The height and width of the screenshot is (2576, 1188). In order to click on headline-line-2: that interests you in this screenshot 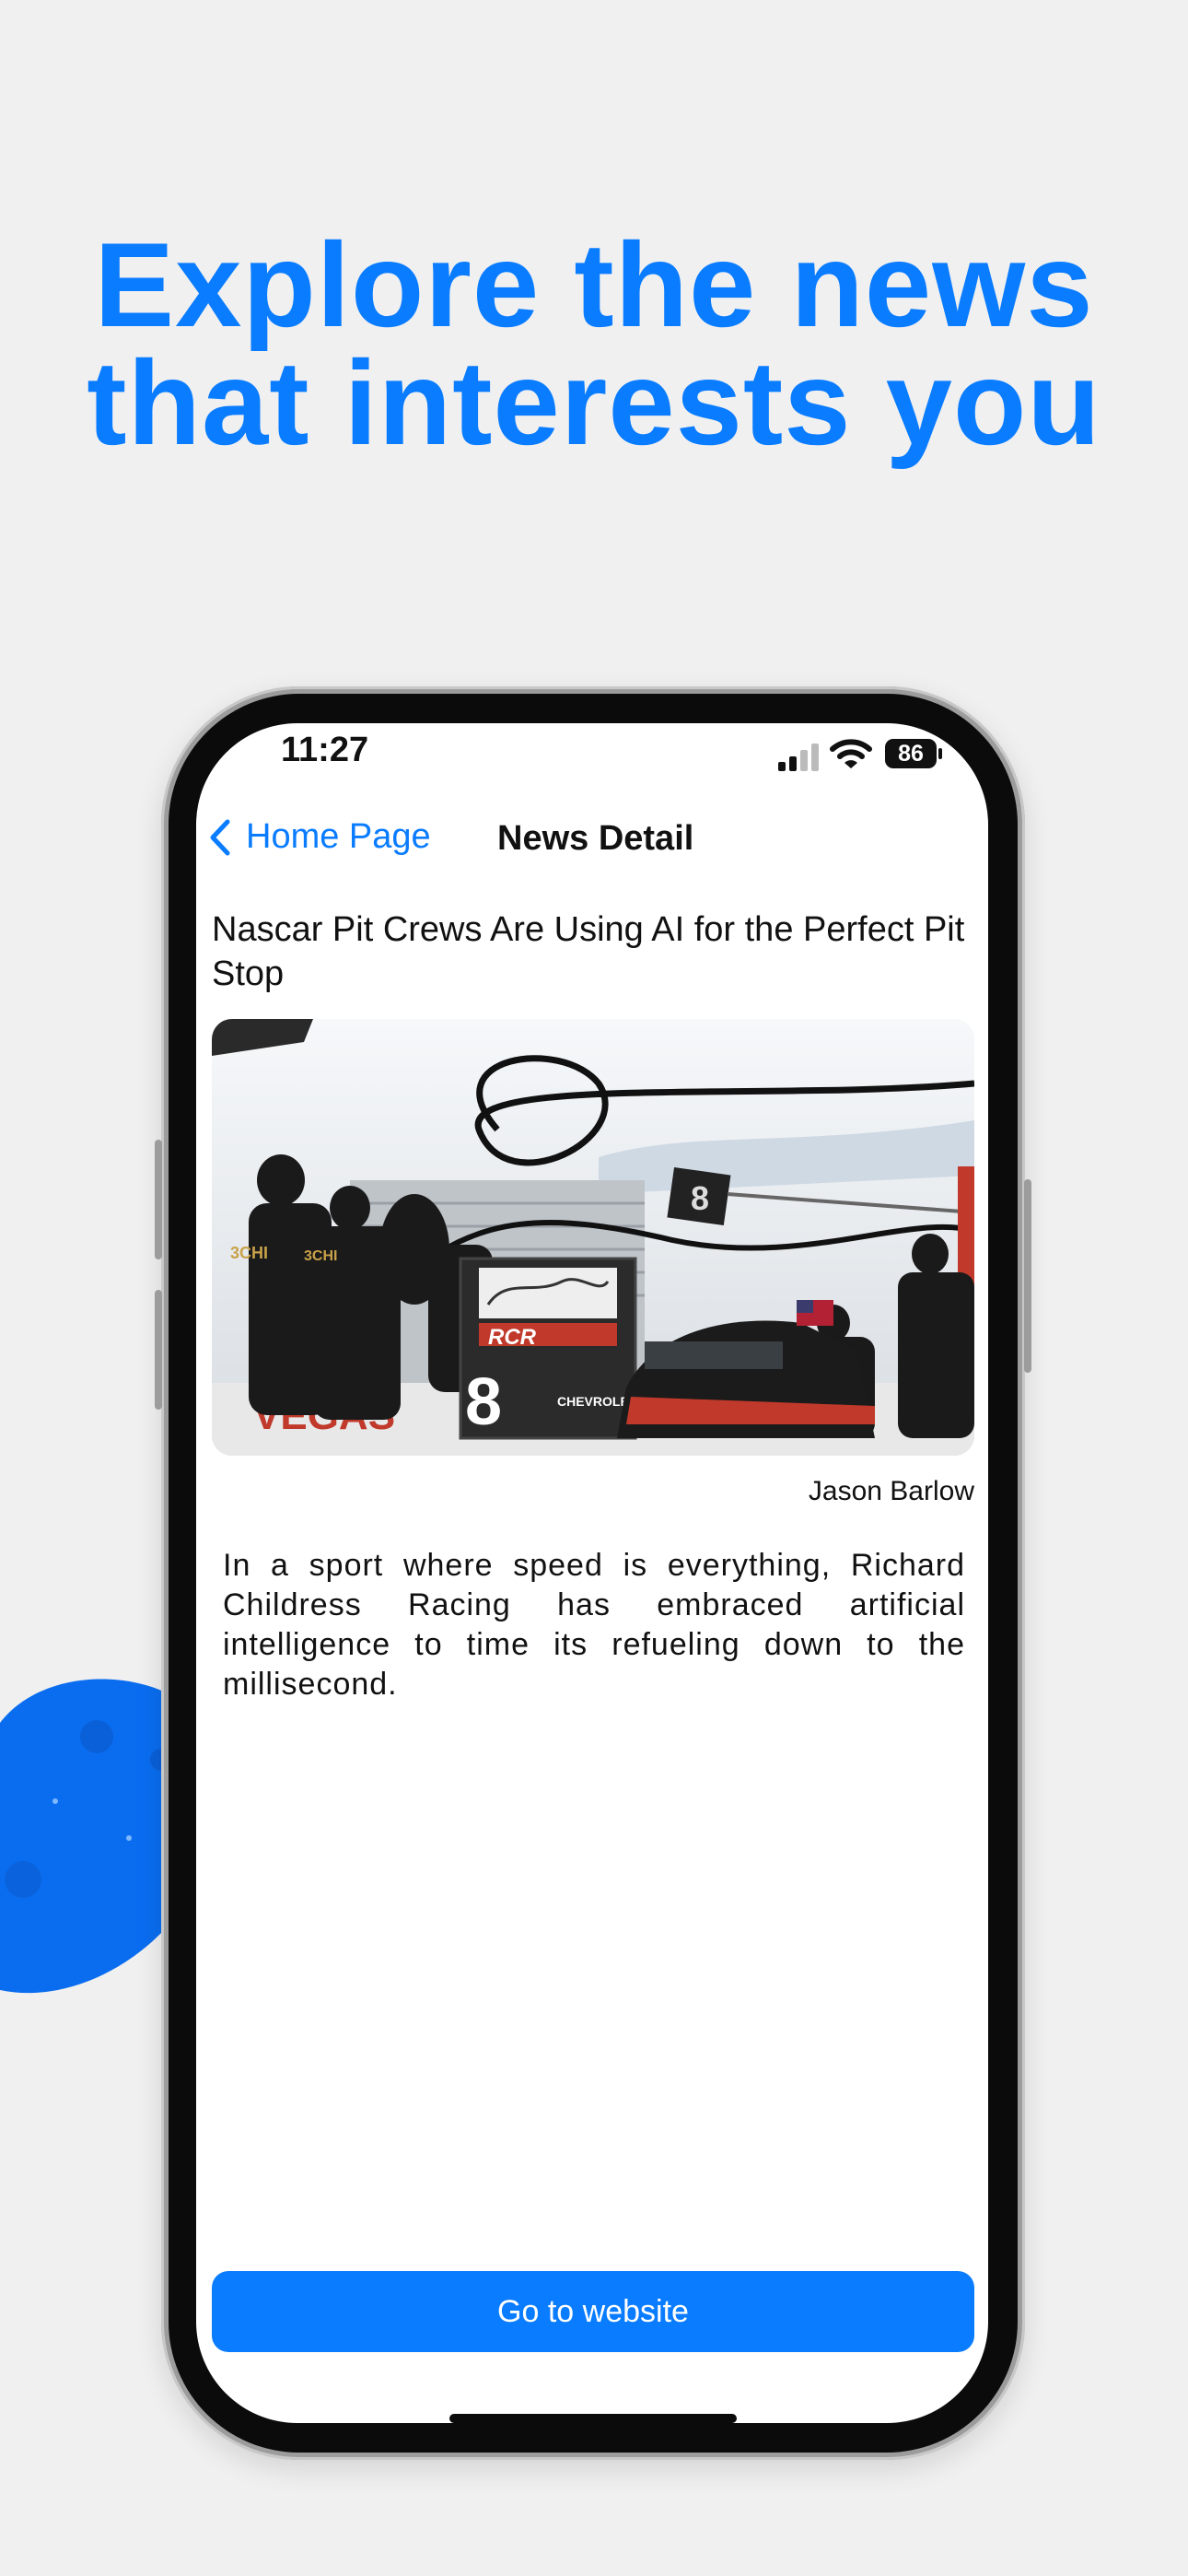, I will do `click(594, 402)`.